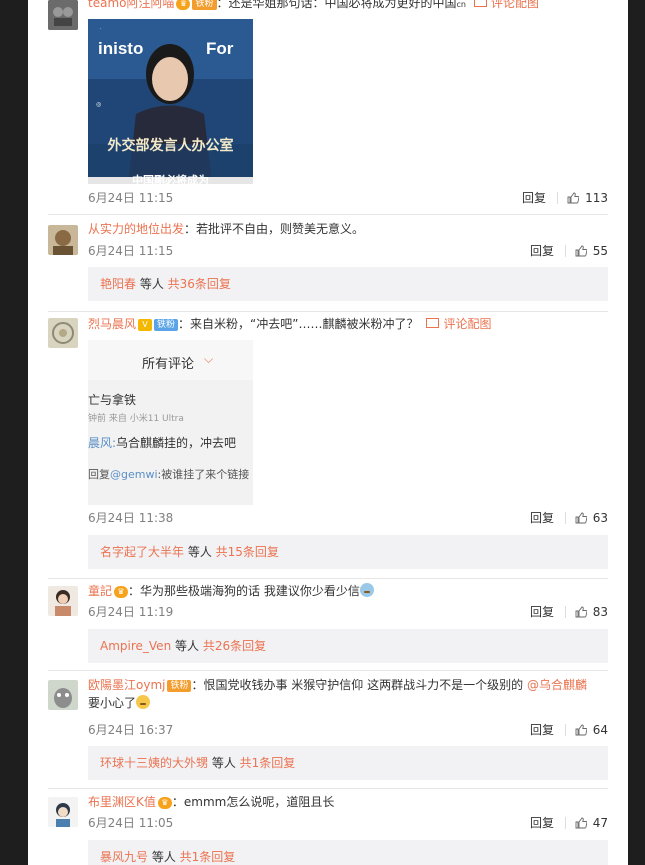  I want to click on sub-replies-bar: Ampire_Ven 等人 共26条回复, so click(348, 646).